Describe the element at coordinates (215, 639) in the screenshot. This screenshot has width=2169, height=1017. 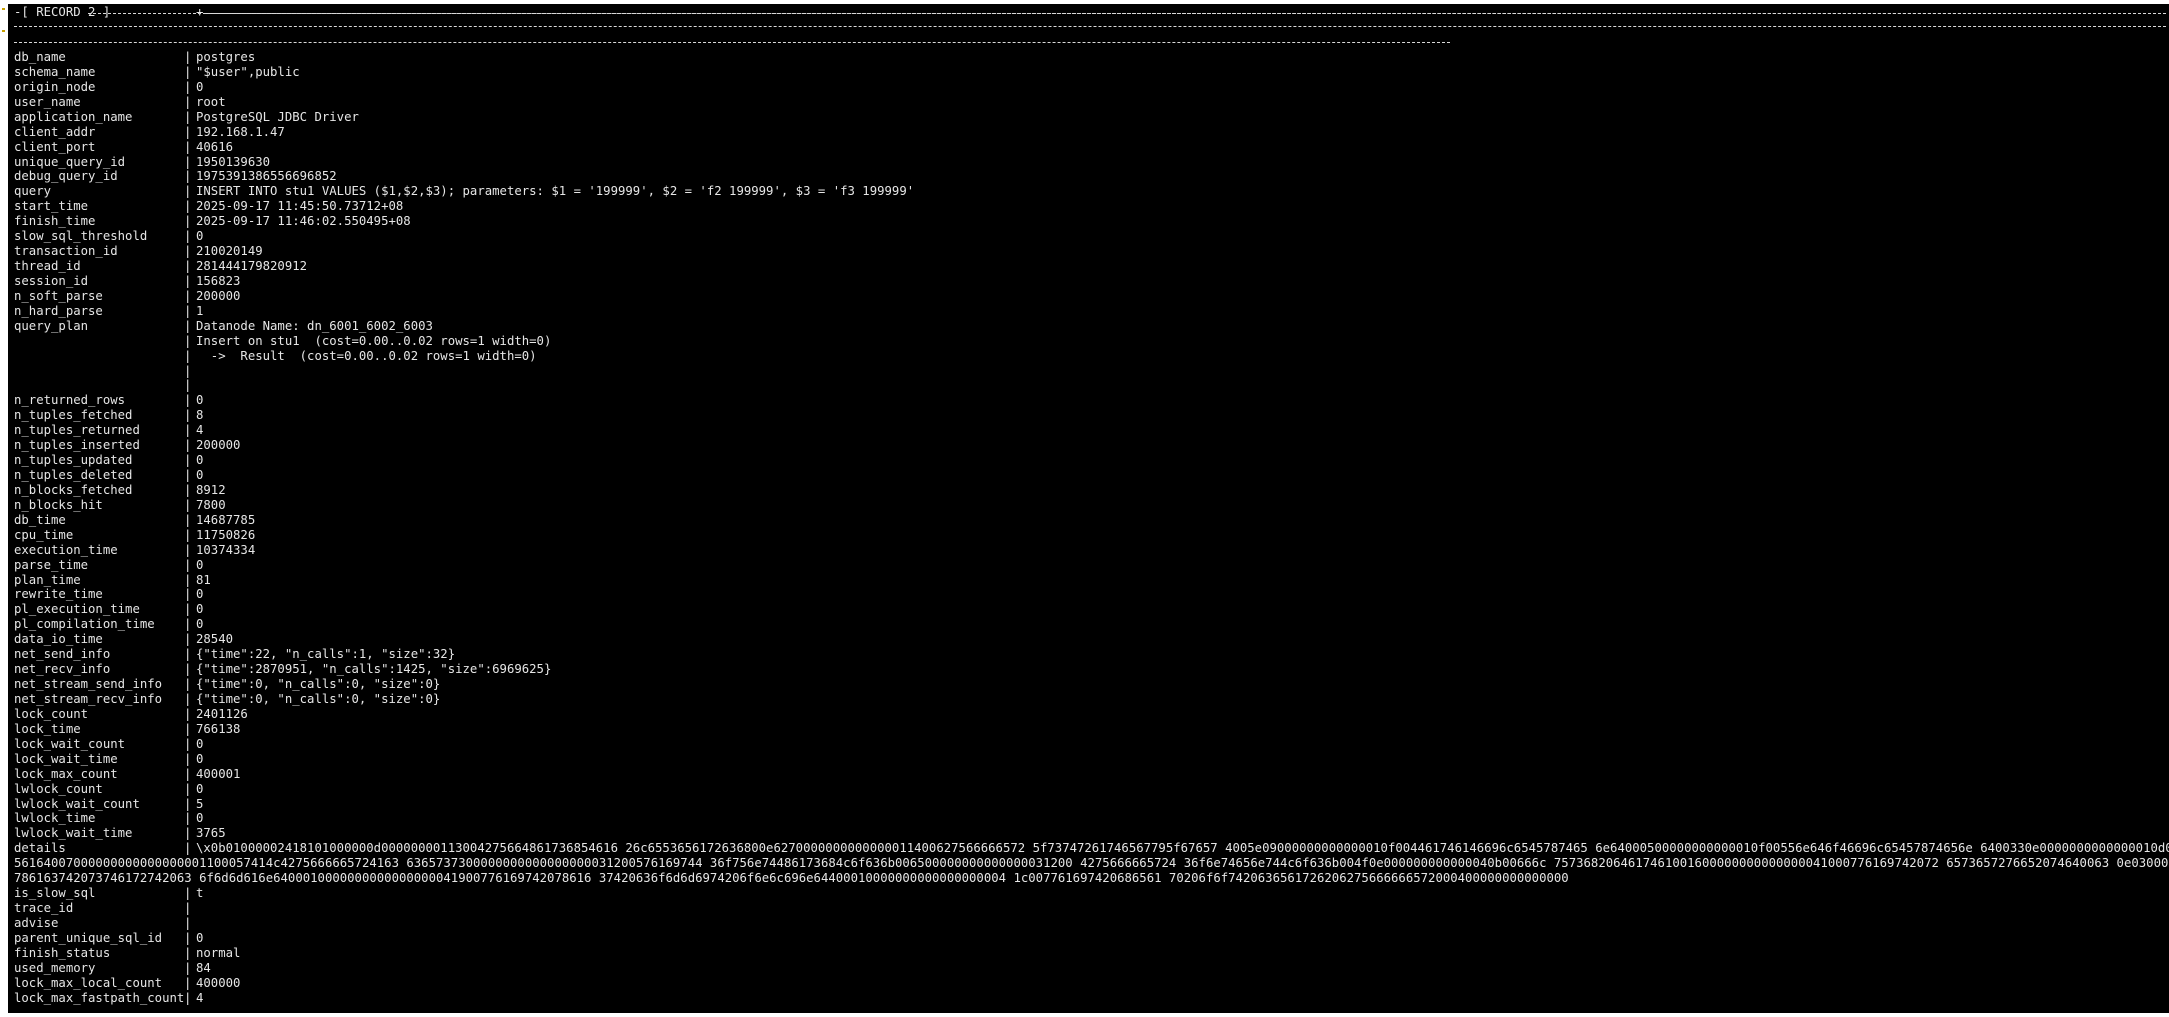
I see `field-value: 28540` at that location.